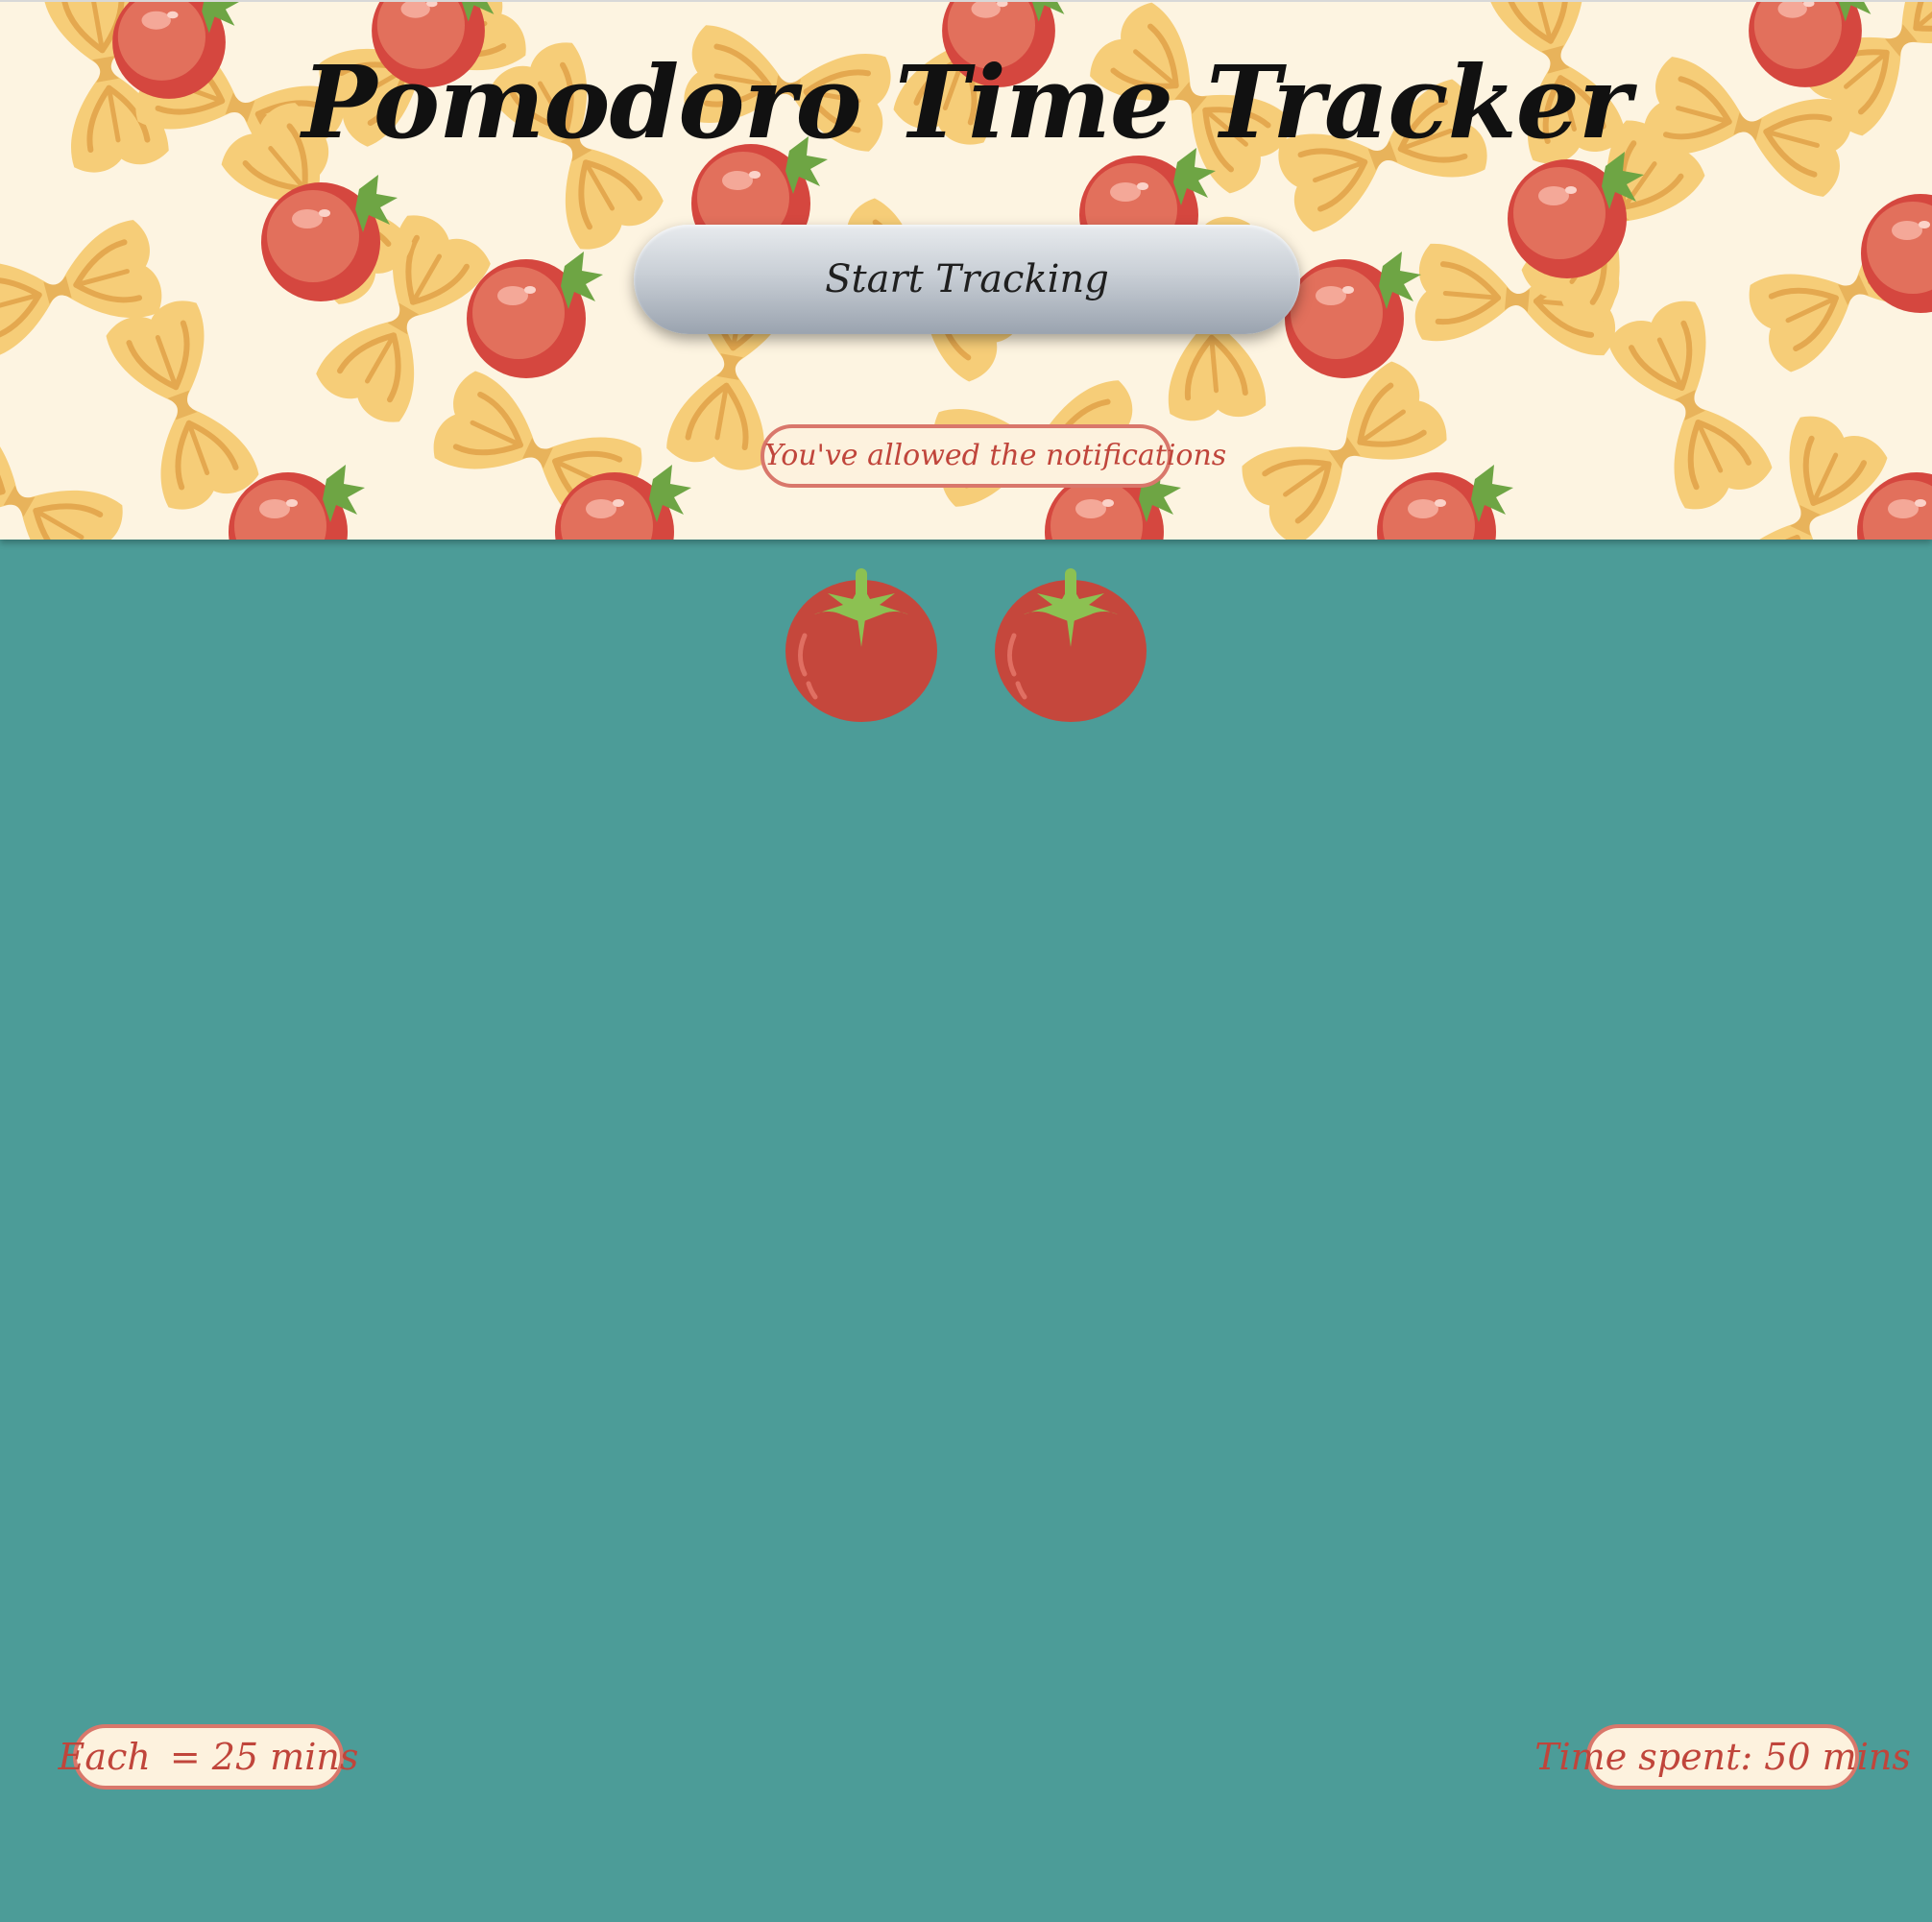 This screenshot has height=1922, width=1932. I want to click on legend-suffix: = 25 mins, so click(264, 1757).